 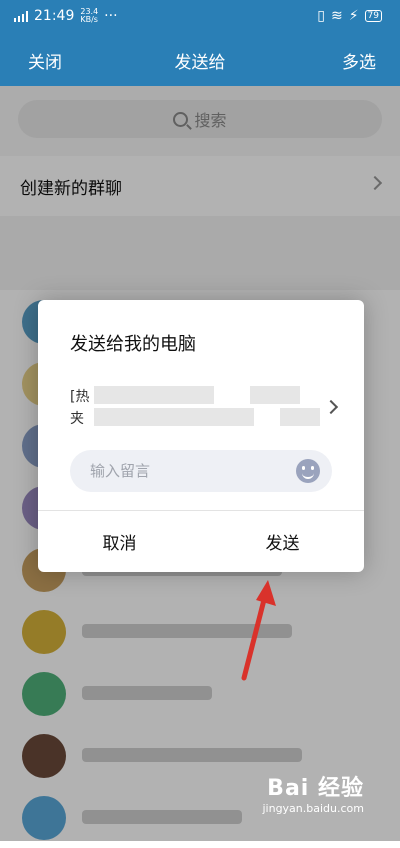 I want to click on net-speed-unit: KB/s, so click(x=89, y=19).